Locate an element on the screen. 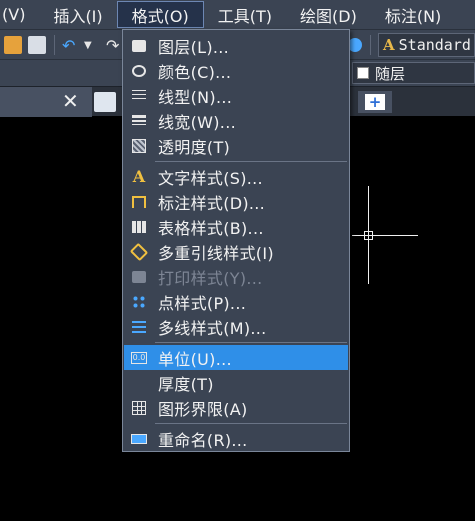  plus-icon: + is located at coordinates (375, 102).